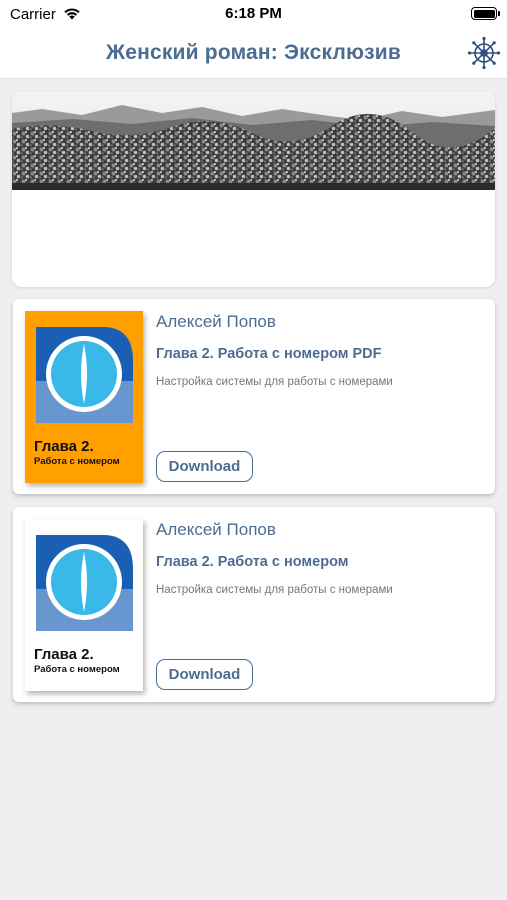 This screenshot has height=900, width=507. I want to click on ships-wheel-icon, so click(484, 53).